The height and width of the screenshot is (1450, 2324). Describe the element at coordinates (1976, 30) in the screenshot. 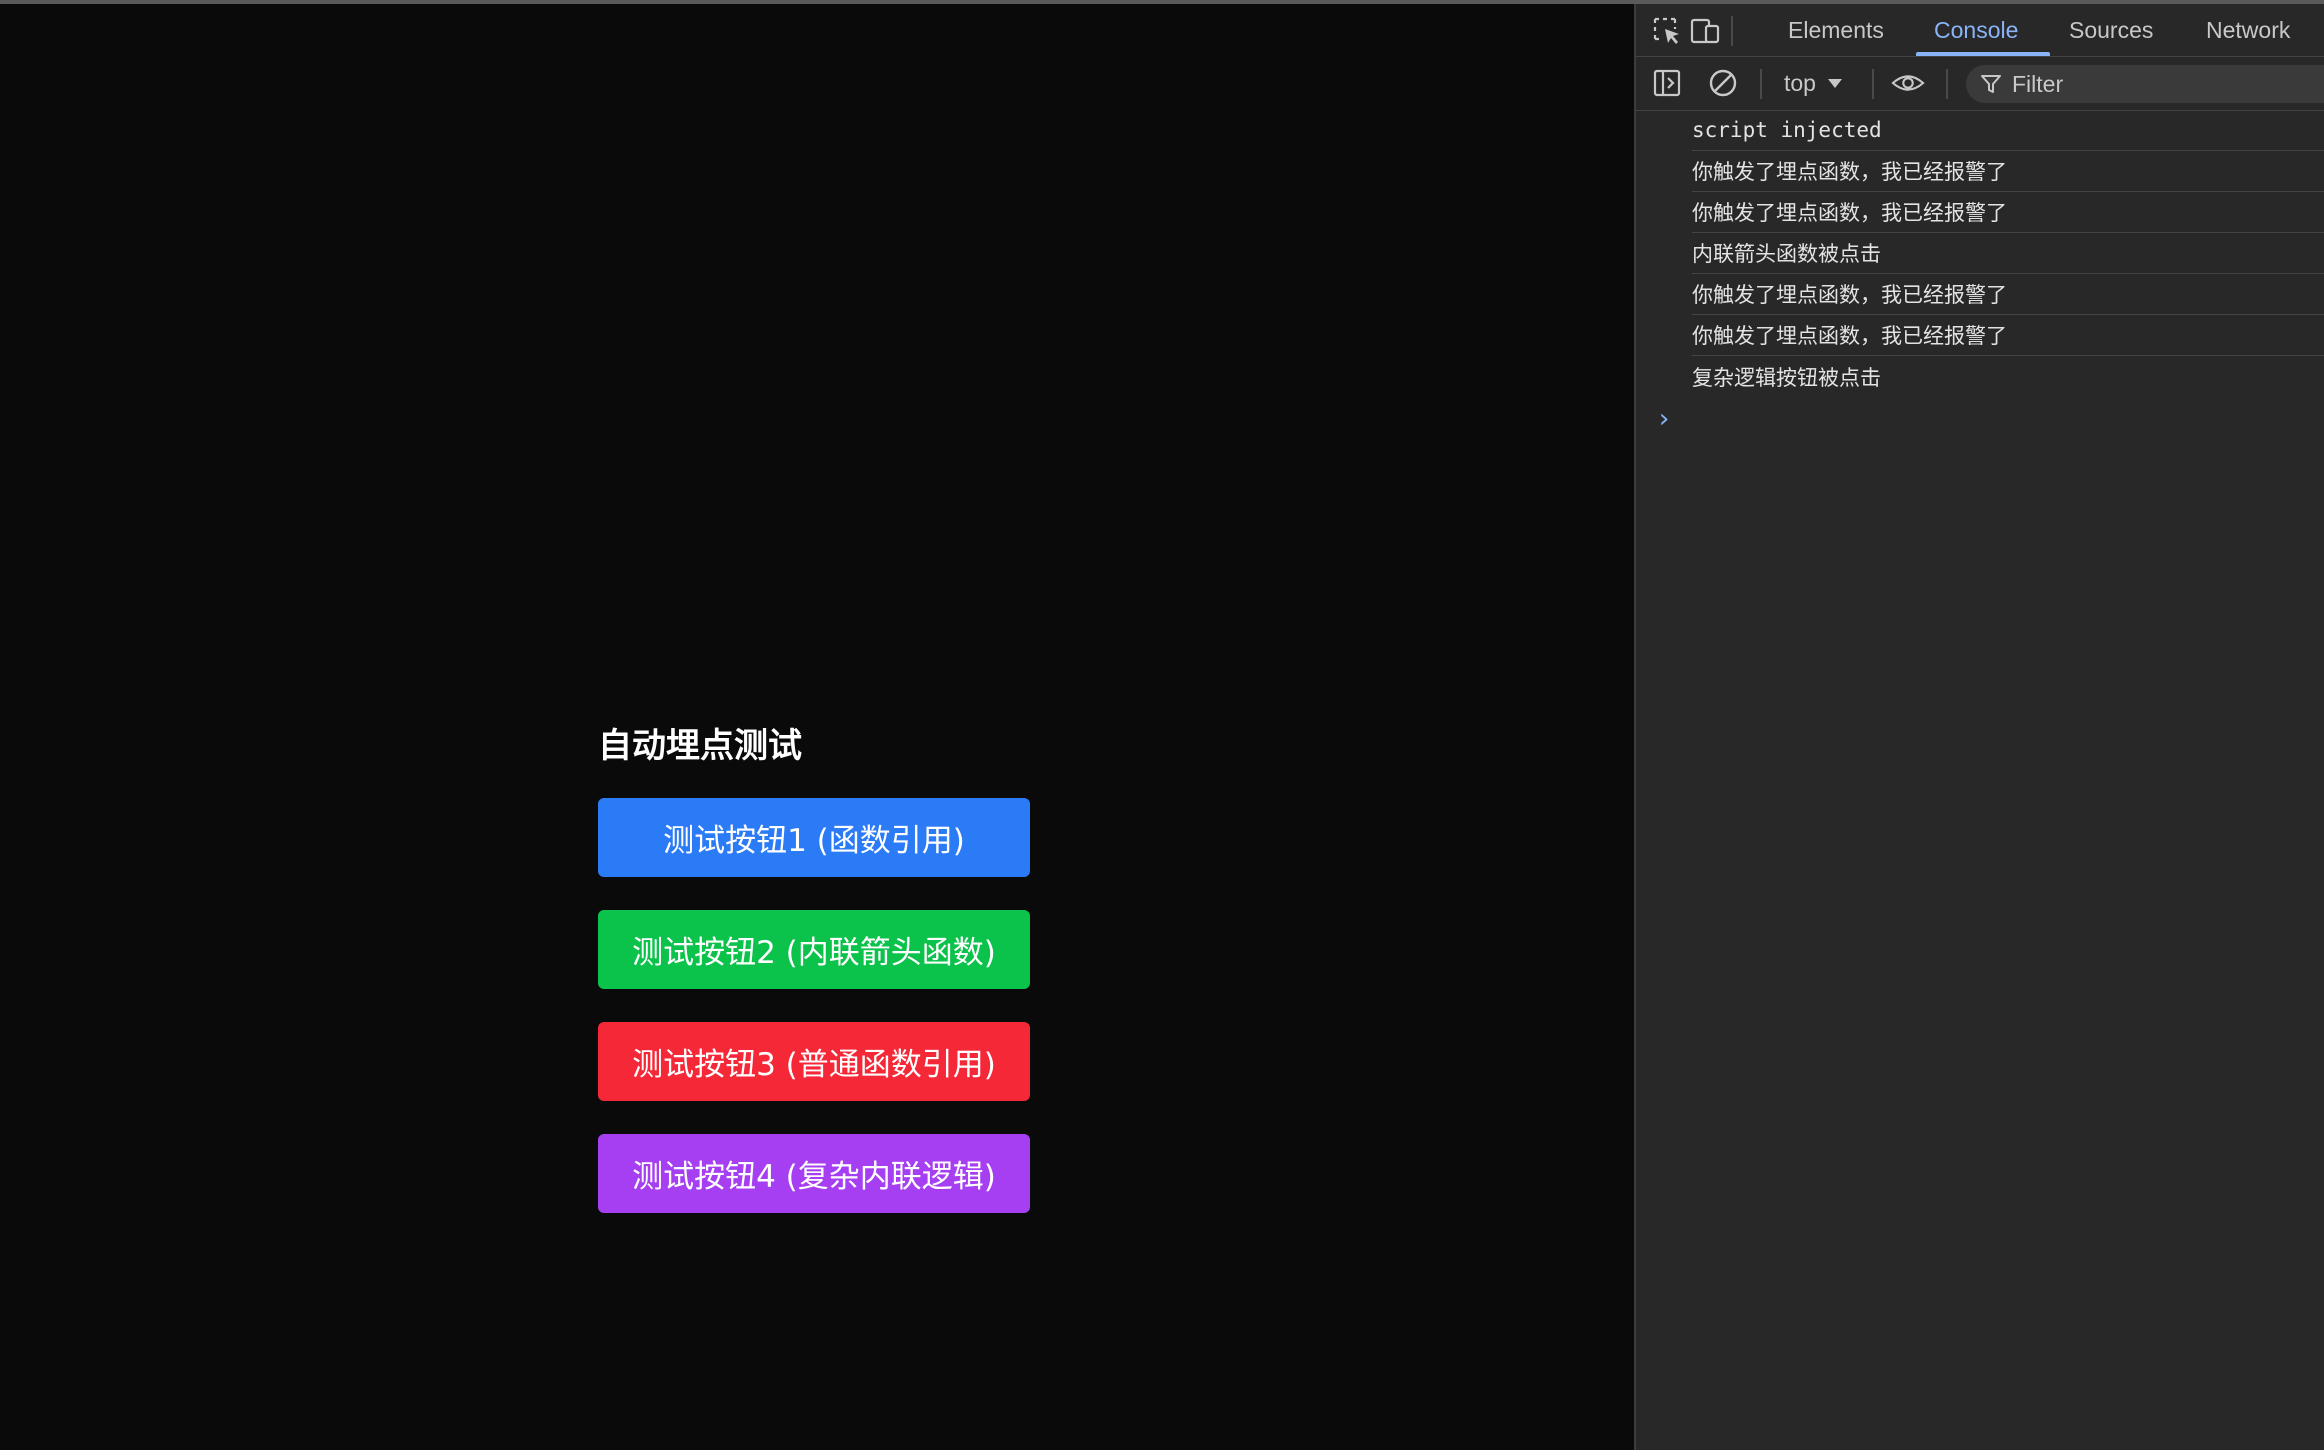

I see `tab-console: Console` at that location.